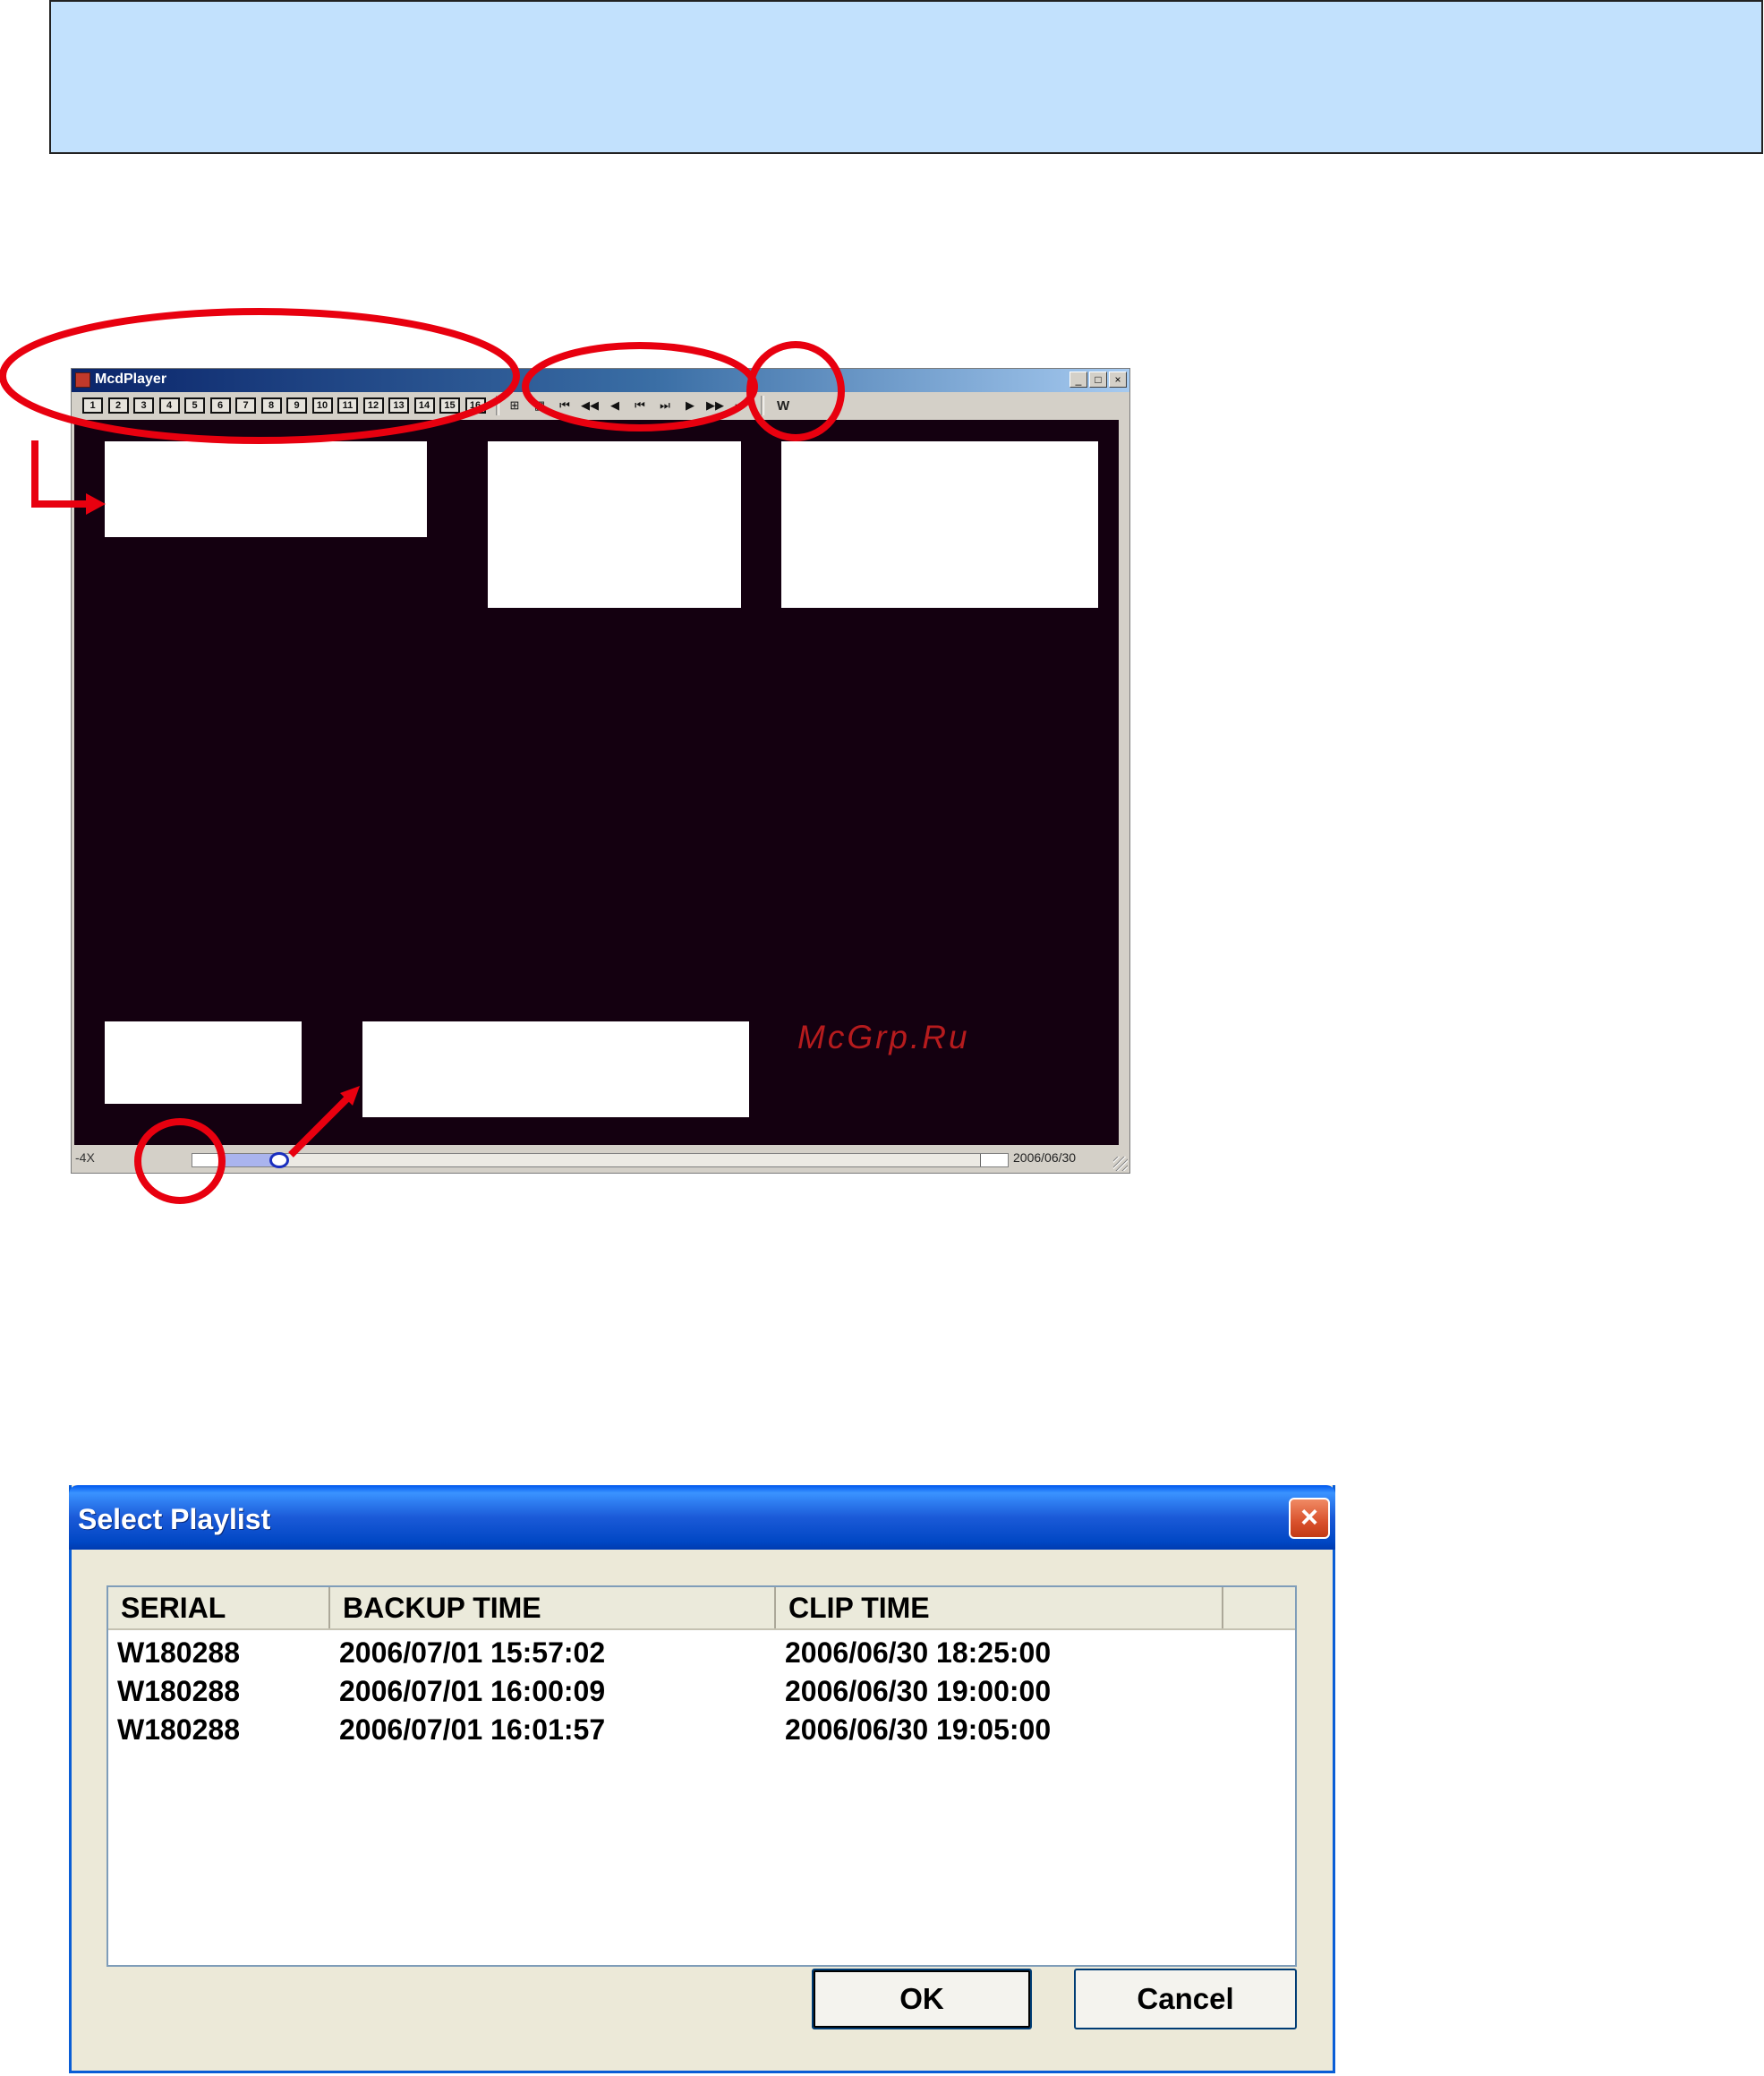 The height and width of the screenshot is (2076, 1764). What do you see at coordinates (999, 1607) in the screenshot?
I see `column-header-clip-time: CLIP TIME` at bounding box center [999, 1607].